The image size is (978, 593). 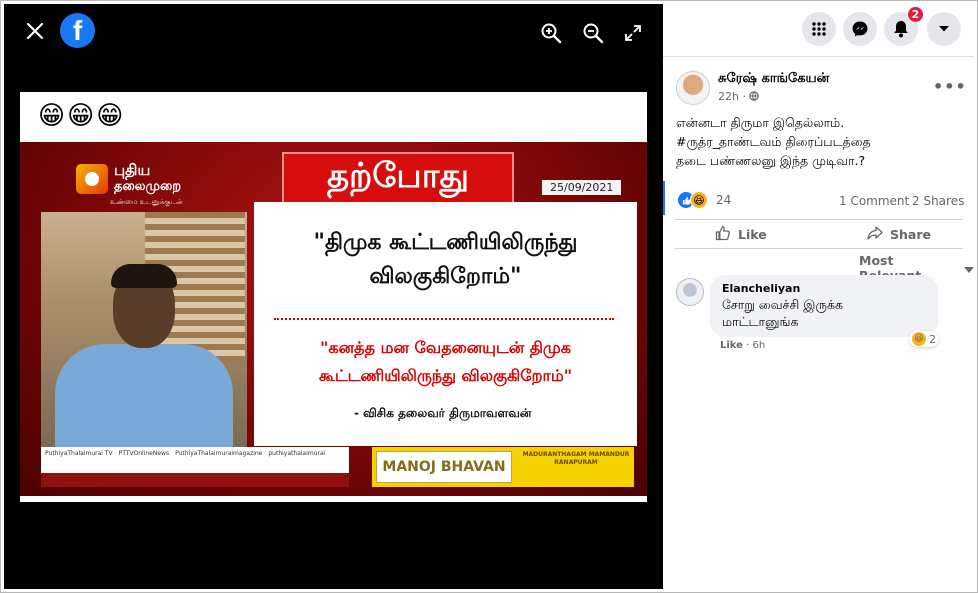 I want to click on more-options-icon: •••, so click(x=950, y=86).